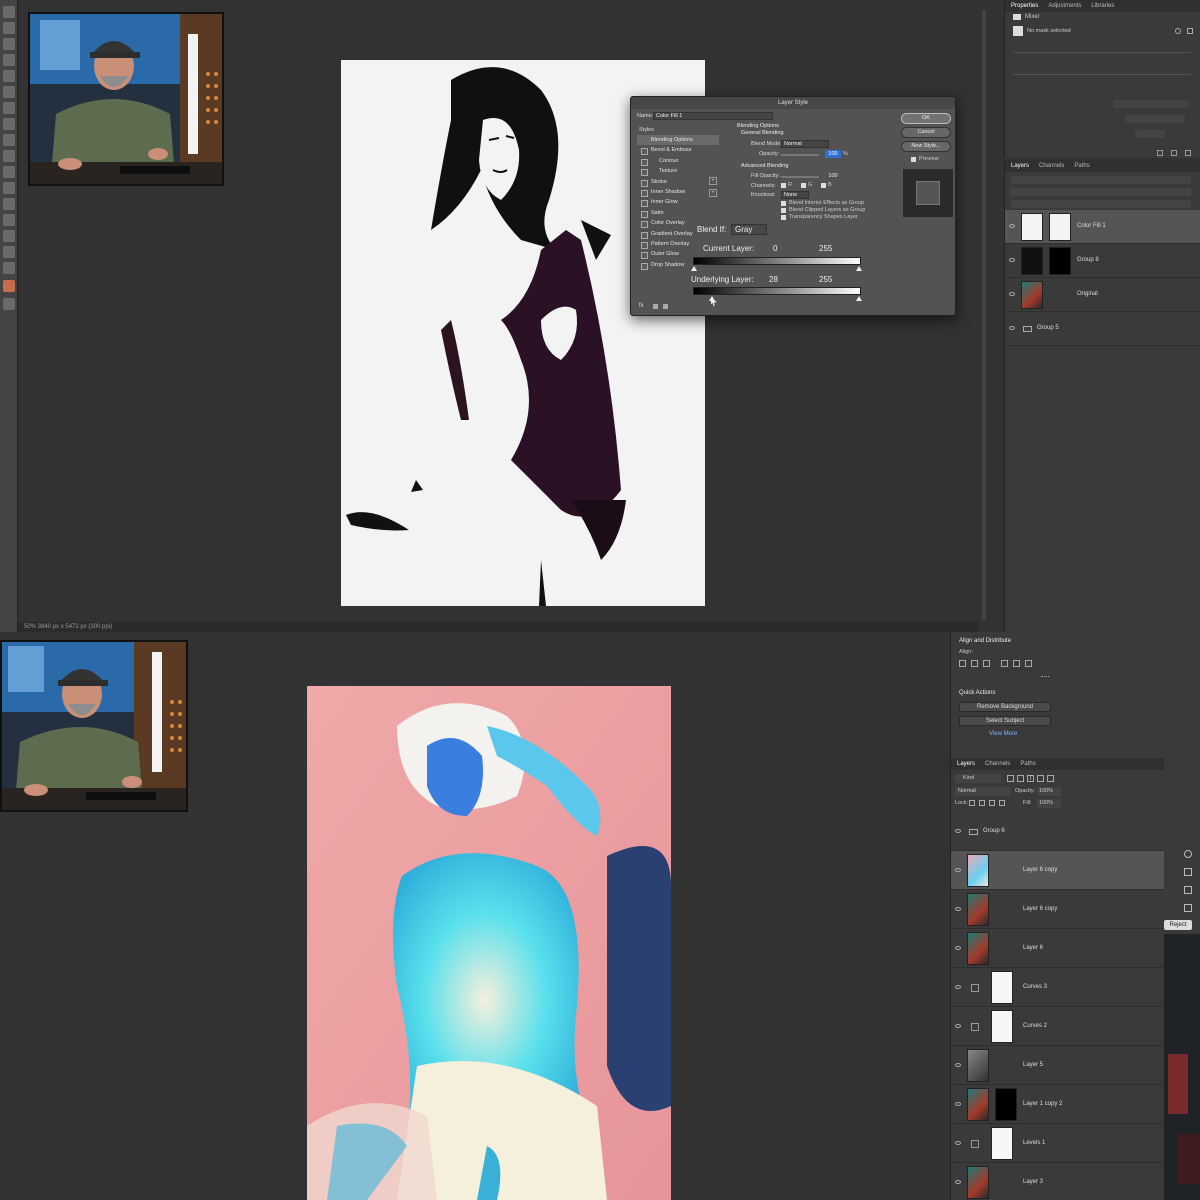 The image size is (1200, 1200). What do you see at coordinates (1003, 734) in the screenshot?
I see `view-more-link: View More` at bounding box center [1003, 734].